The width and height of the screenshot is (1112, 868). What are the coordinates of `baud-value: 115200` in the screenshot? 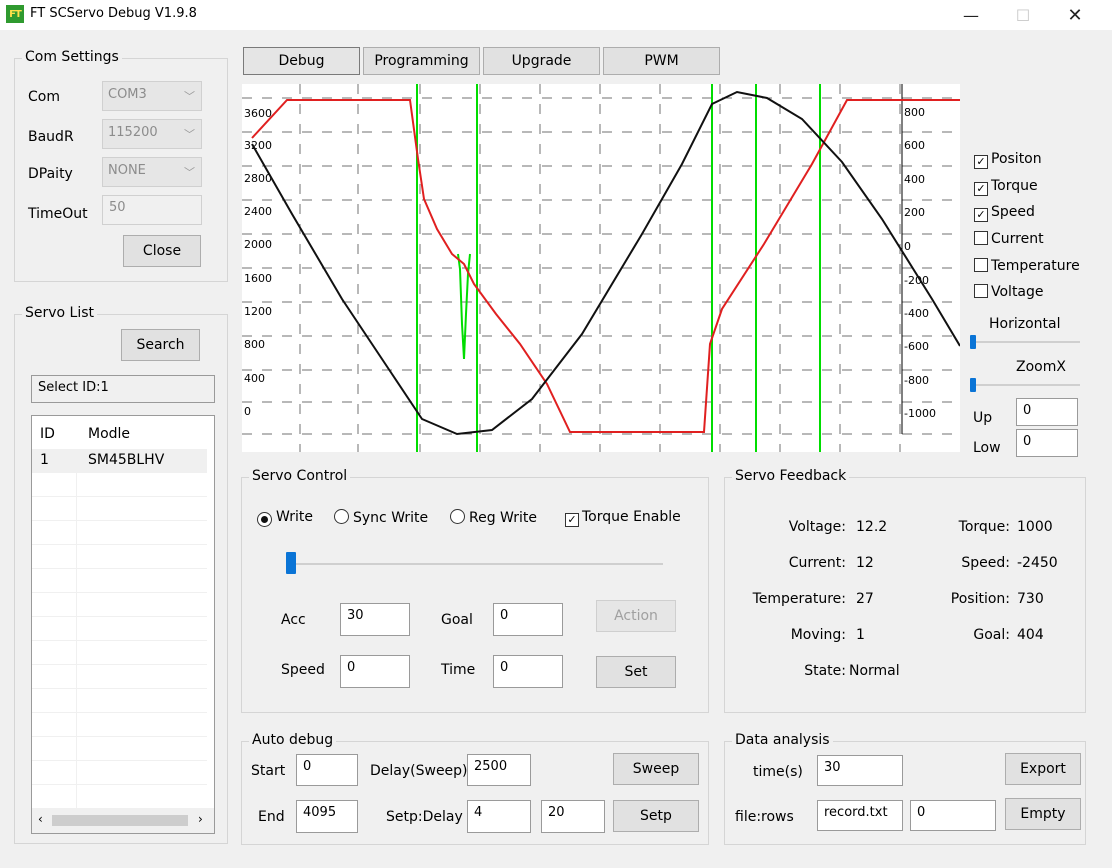 It's located at (133, 132).